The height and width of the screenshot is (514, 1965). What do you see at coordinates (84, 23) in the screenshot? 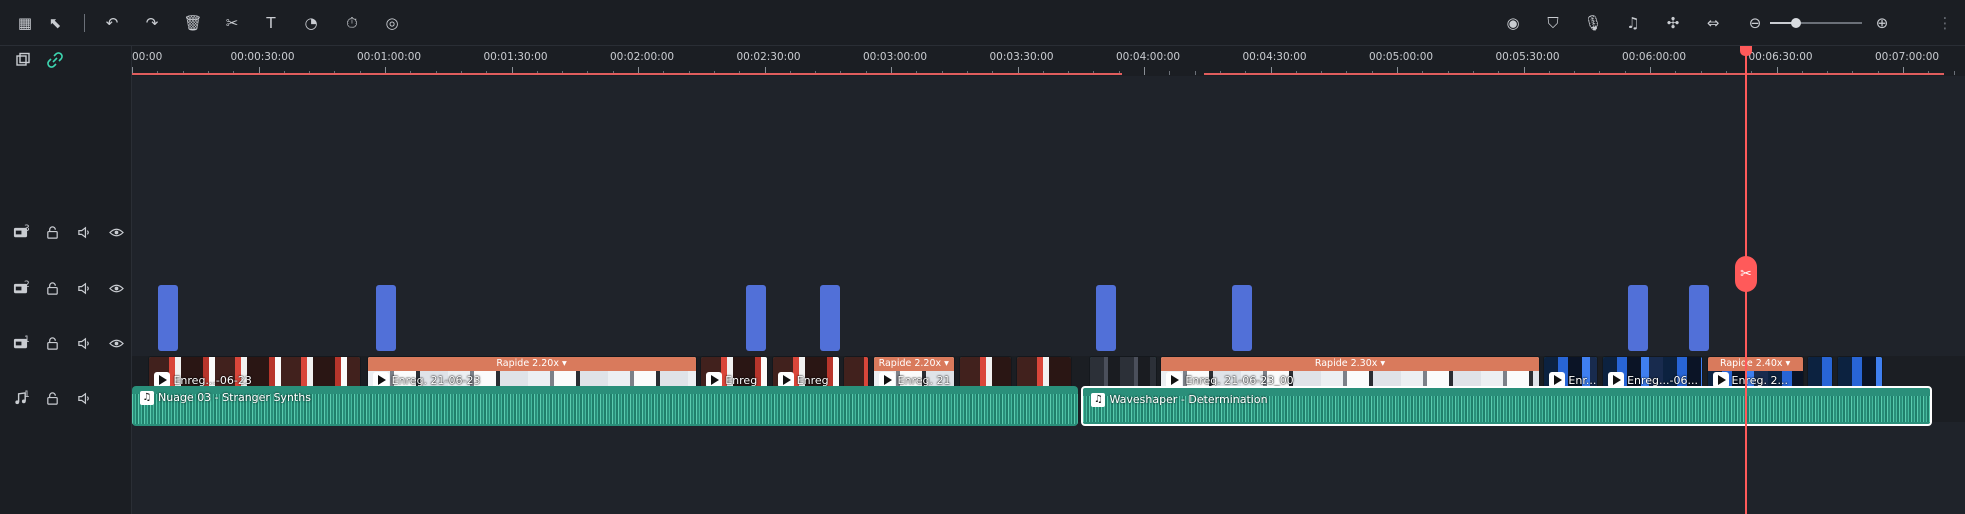
I see `toolbar-separator` at bounding box center [84, 23].